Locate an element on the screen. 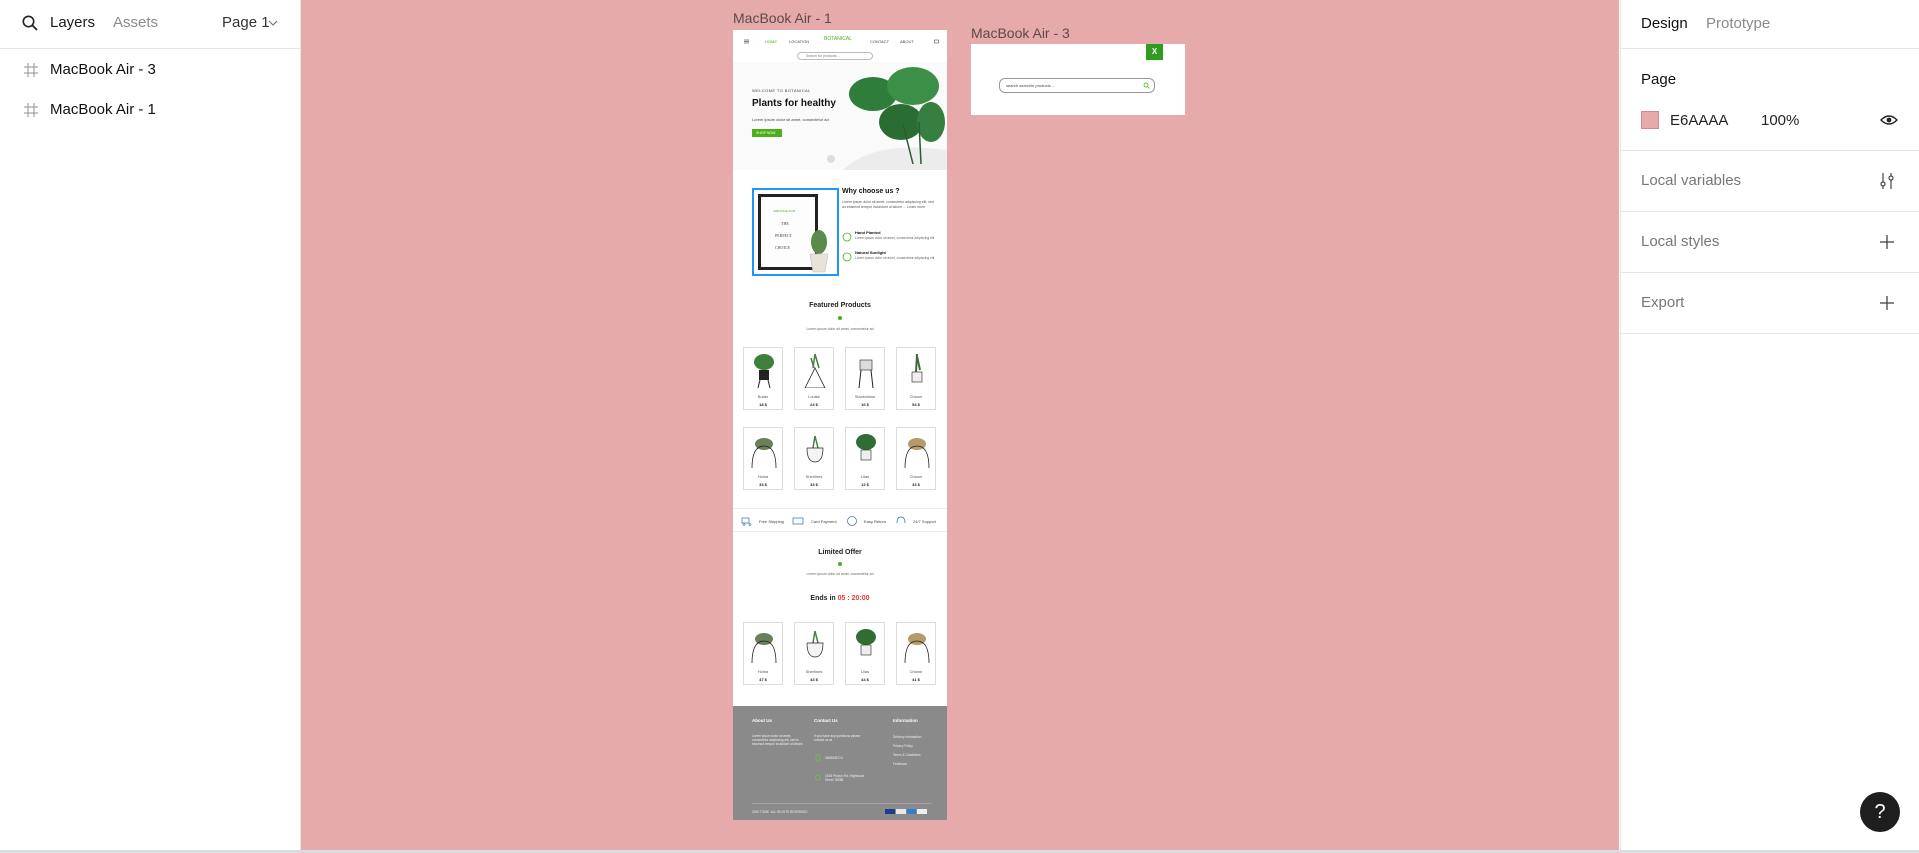 The width and height of the screenshot is (1919, 853). product-price: 54 $ is located at coordinates (916, 404).